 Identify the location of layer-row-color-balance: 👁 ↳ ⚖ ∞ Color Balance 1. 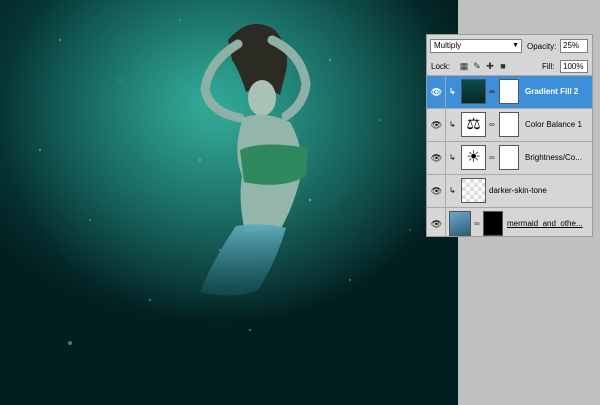
(509, 124).